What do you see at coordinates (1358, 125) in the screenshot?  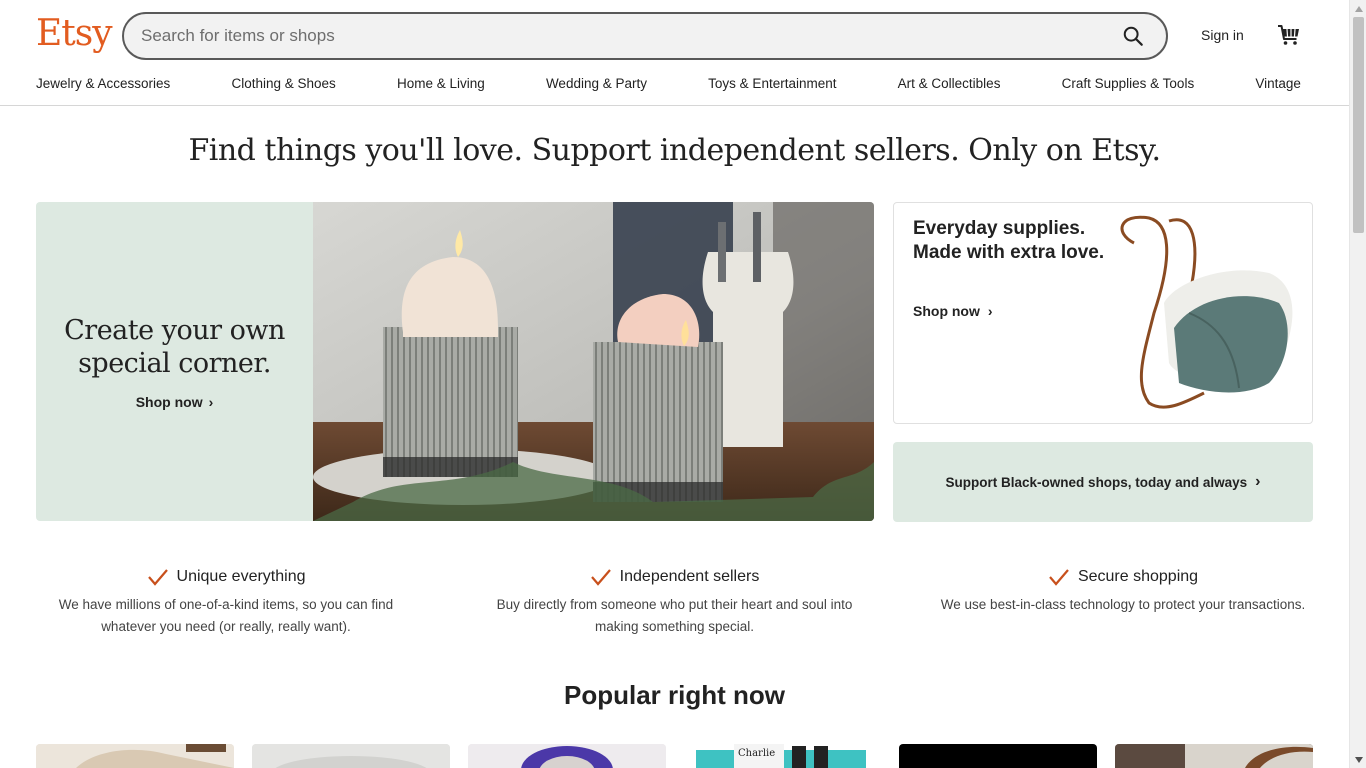 I see `scroll-thumb` at bounding box center [1358, 125].